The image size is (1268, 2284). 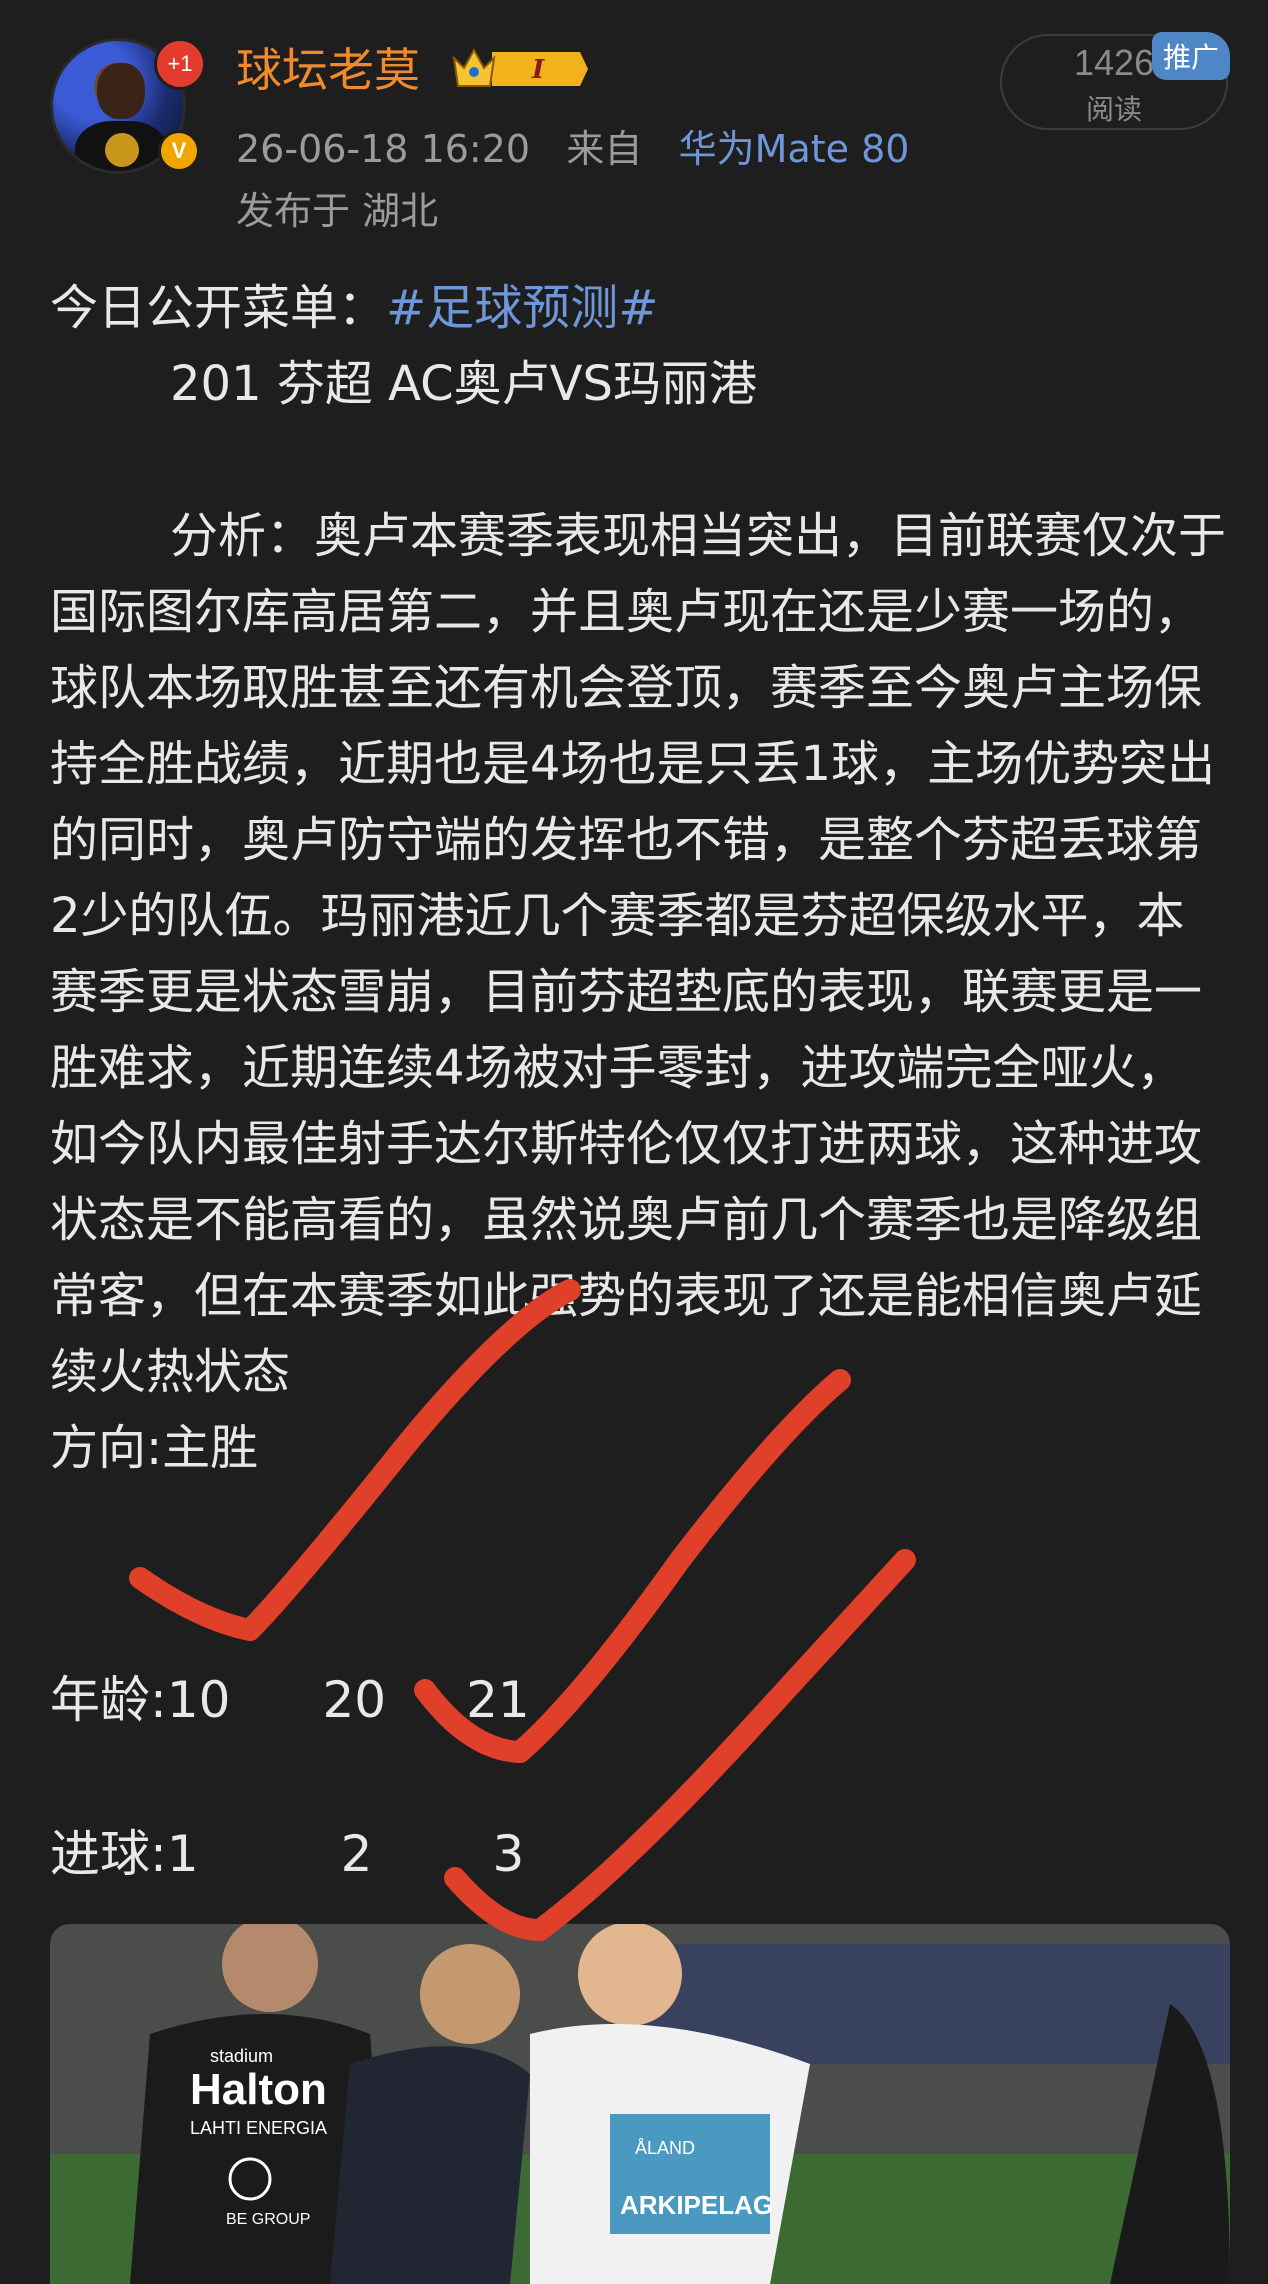 What do you see at coordinates (522, 308) in the screenshot?
I see `hashtag-link: #足球预测#` at bounding box center [522, 308].